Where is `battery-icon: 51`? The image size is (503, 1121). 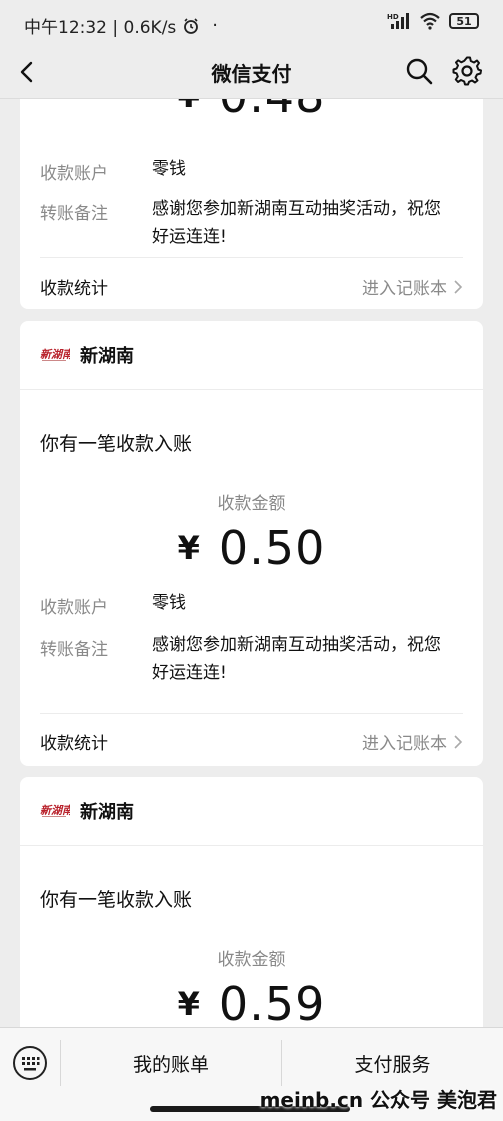
battery-icon: 51 is located at coordinates (464, 21).